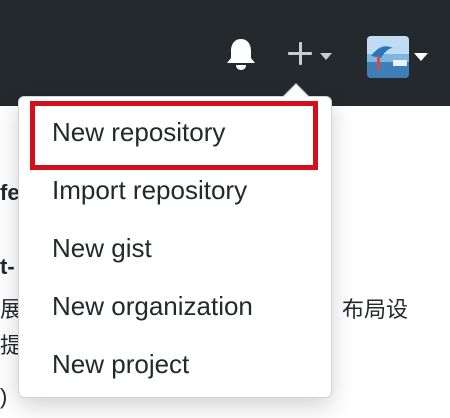  Describe the element at coordinates (10, 192) in the screenshot. I see `background-text: fe` at that location.